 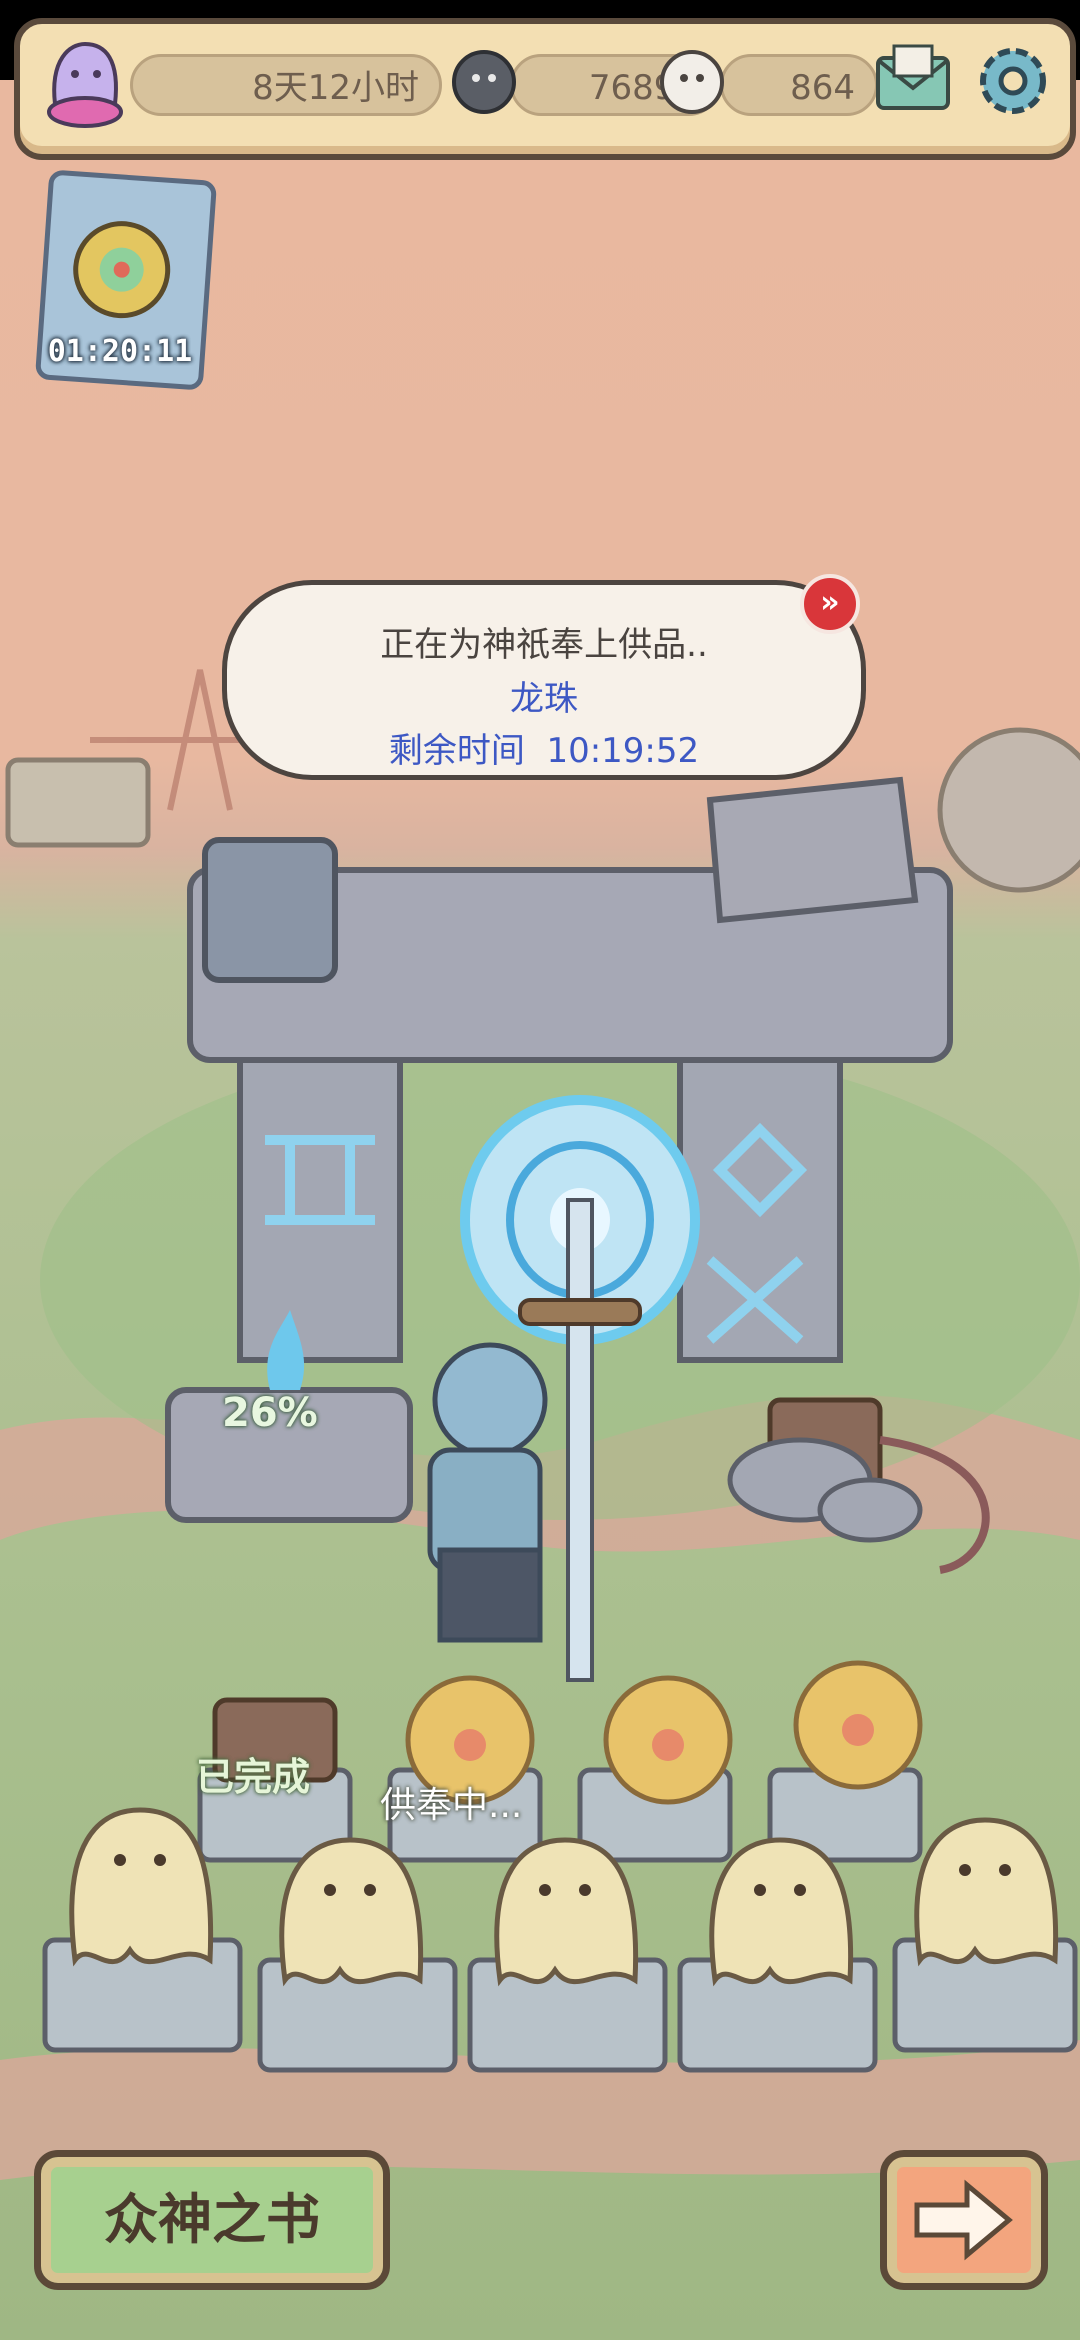 What do you see at coordinates (913, 81) in the screenshot?
I see `mail-icon` at bounding box center [913, 81].